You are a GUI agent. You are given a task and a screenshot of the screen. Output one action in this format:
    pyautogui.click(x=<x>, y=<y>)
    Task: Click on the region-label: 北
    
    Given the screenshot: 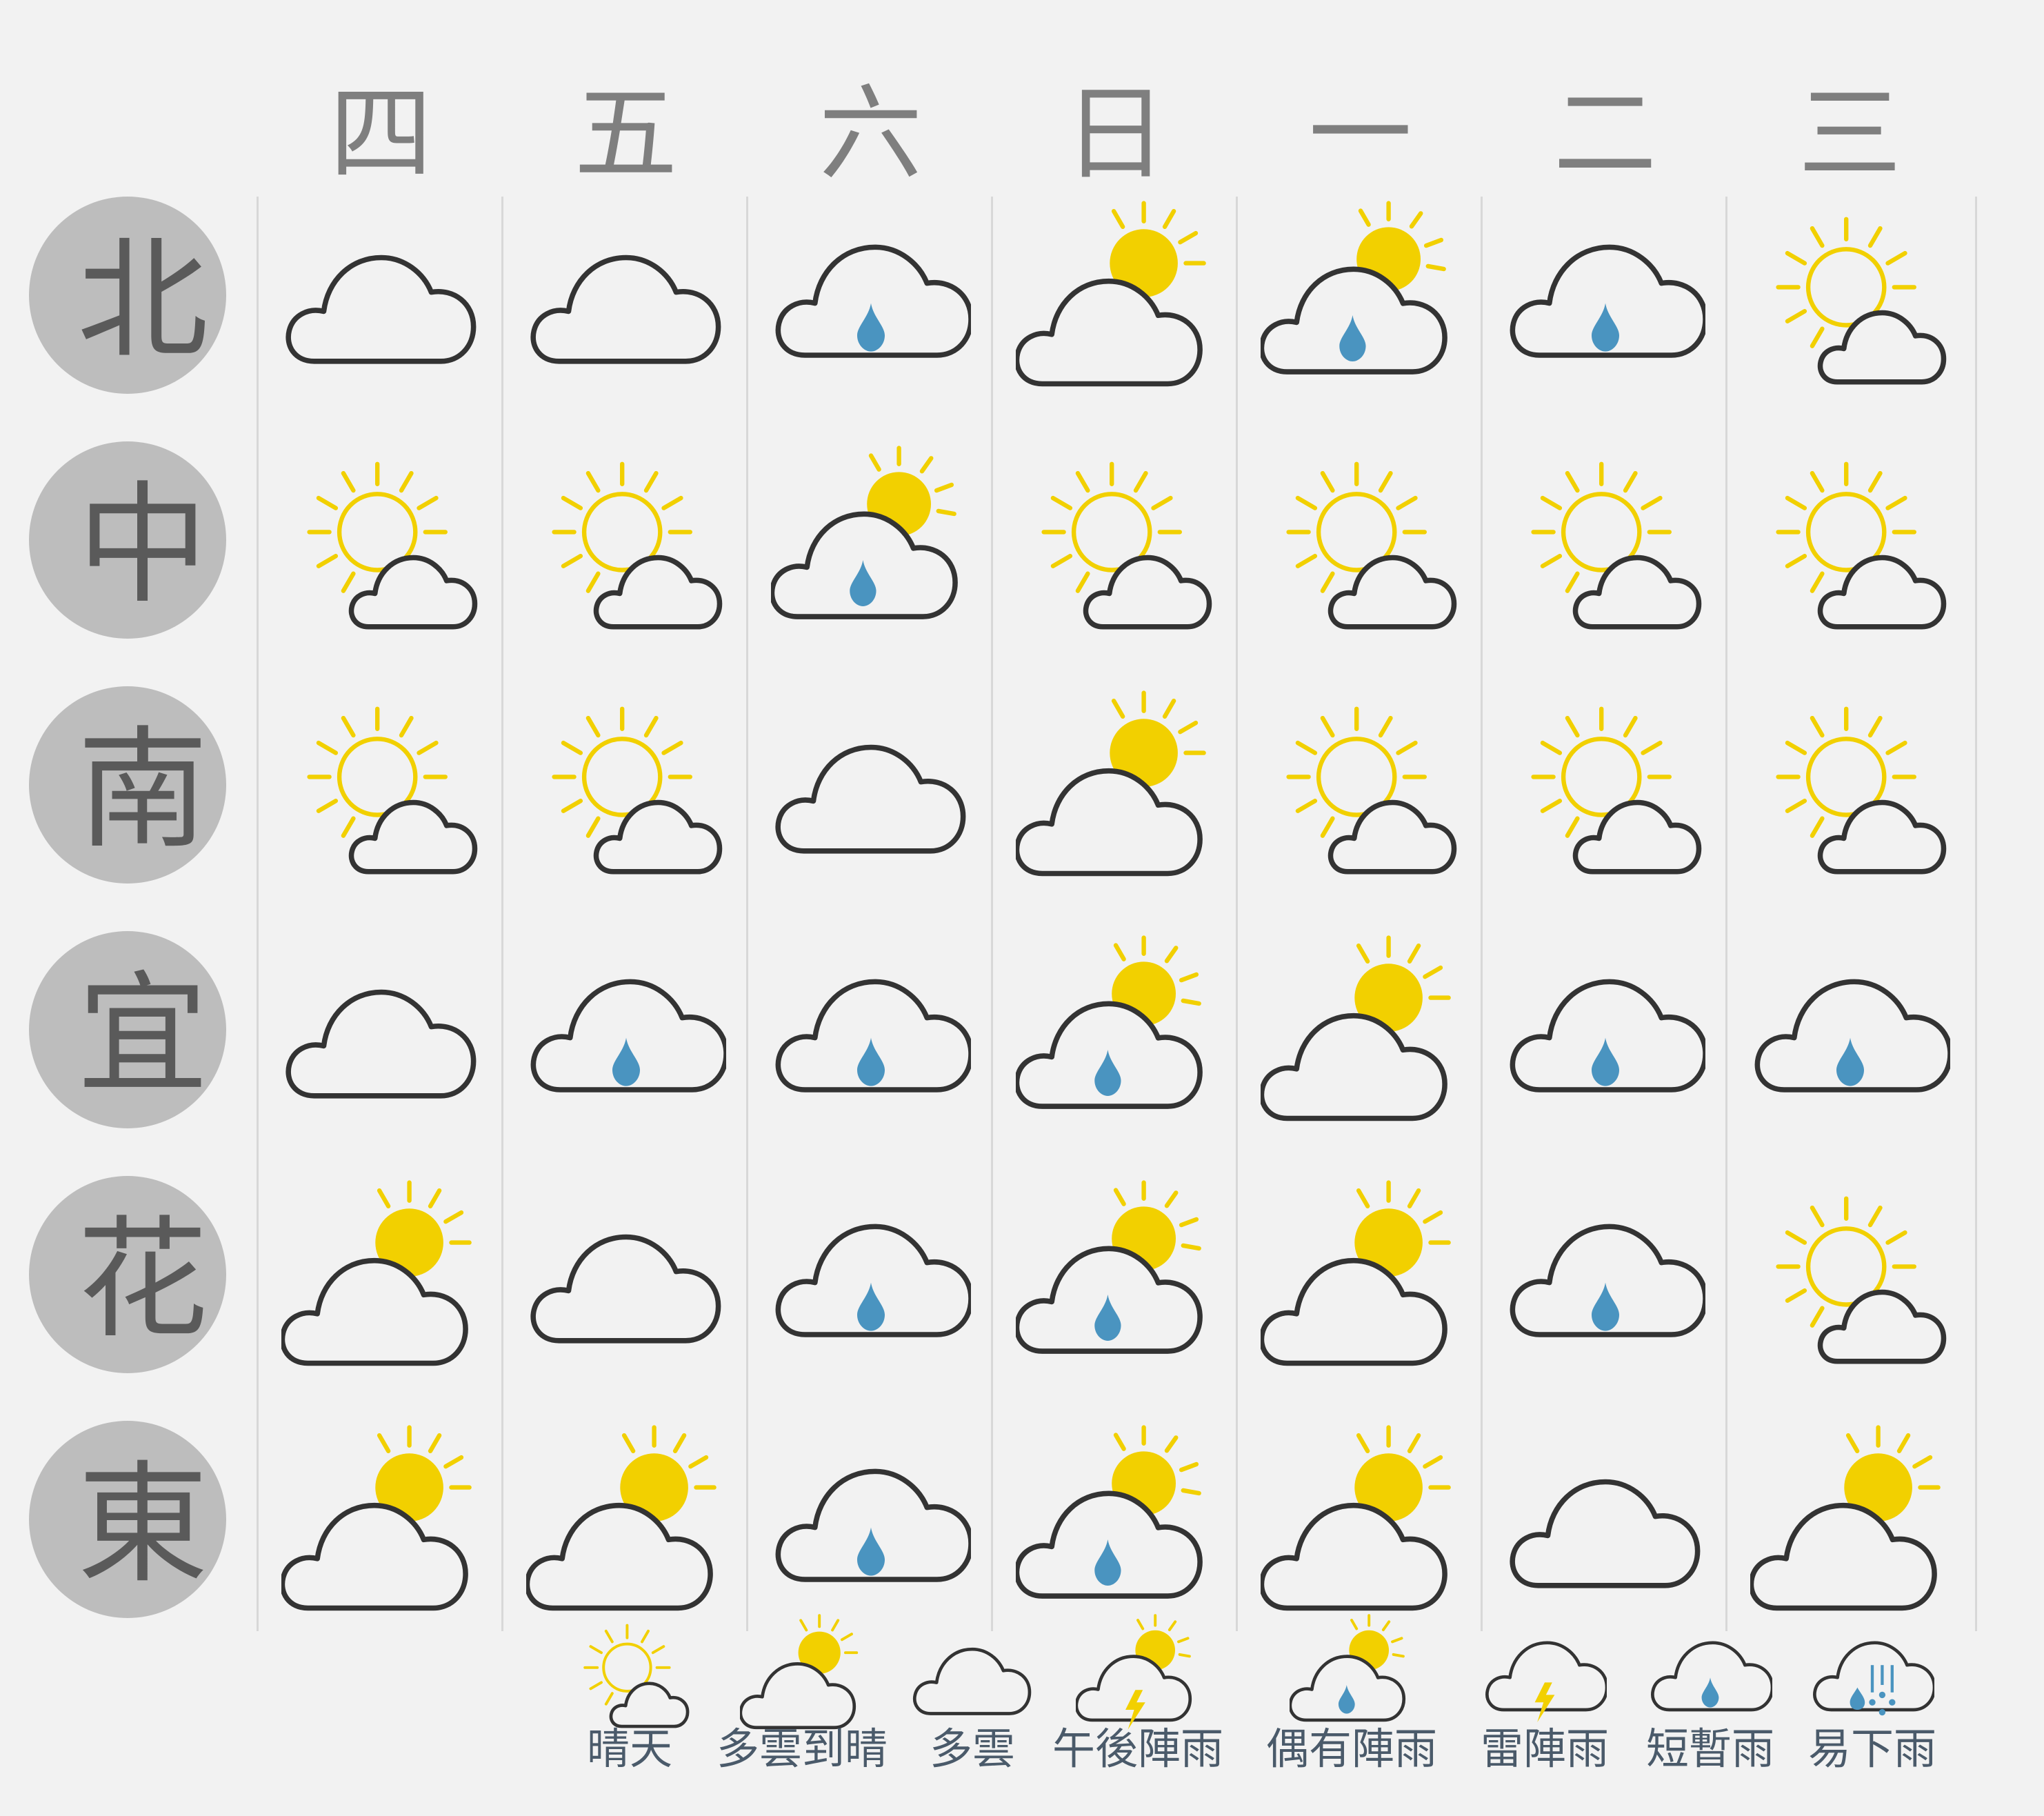 What is the action you would take?
    pyautogui.click(x=142, y=300)
    